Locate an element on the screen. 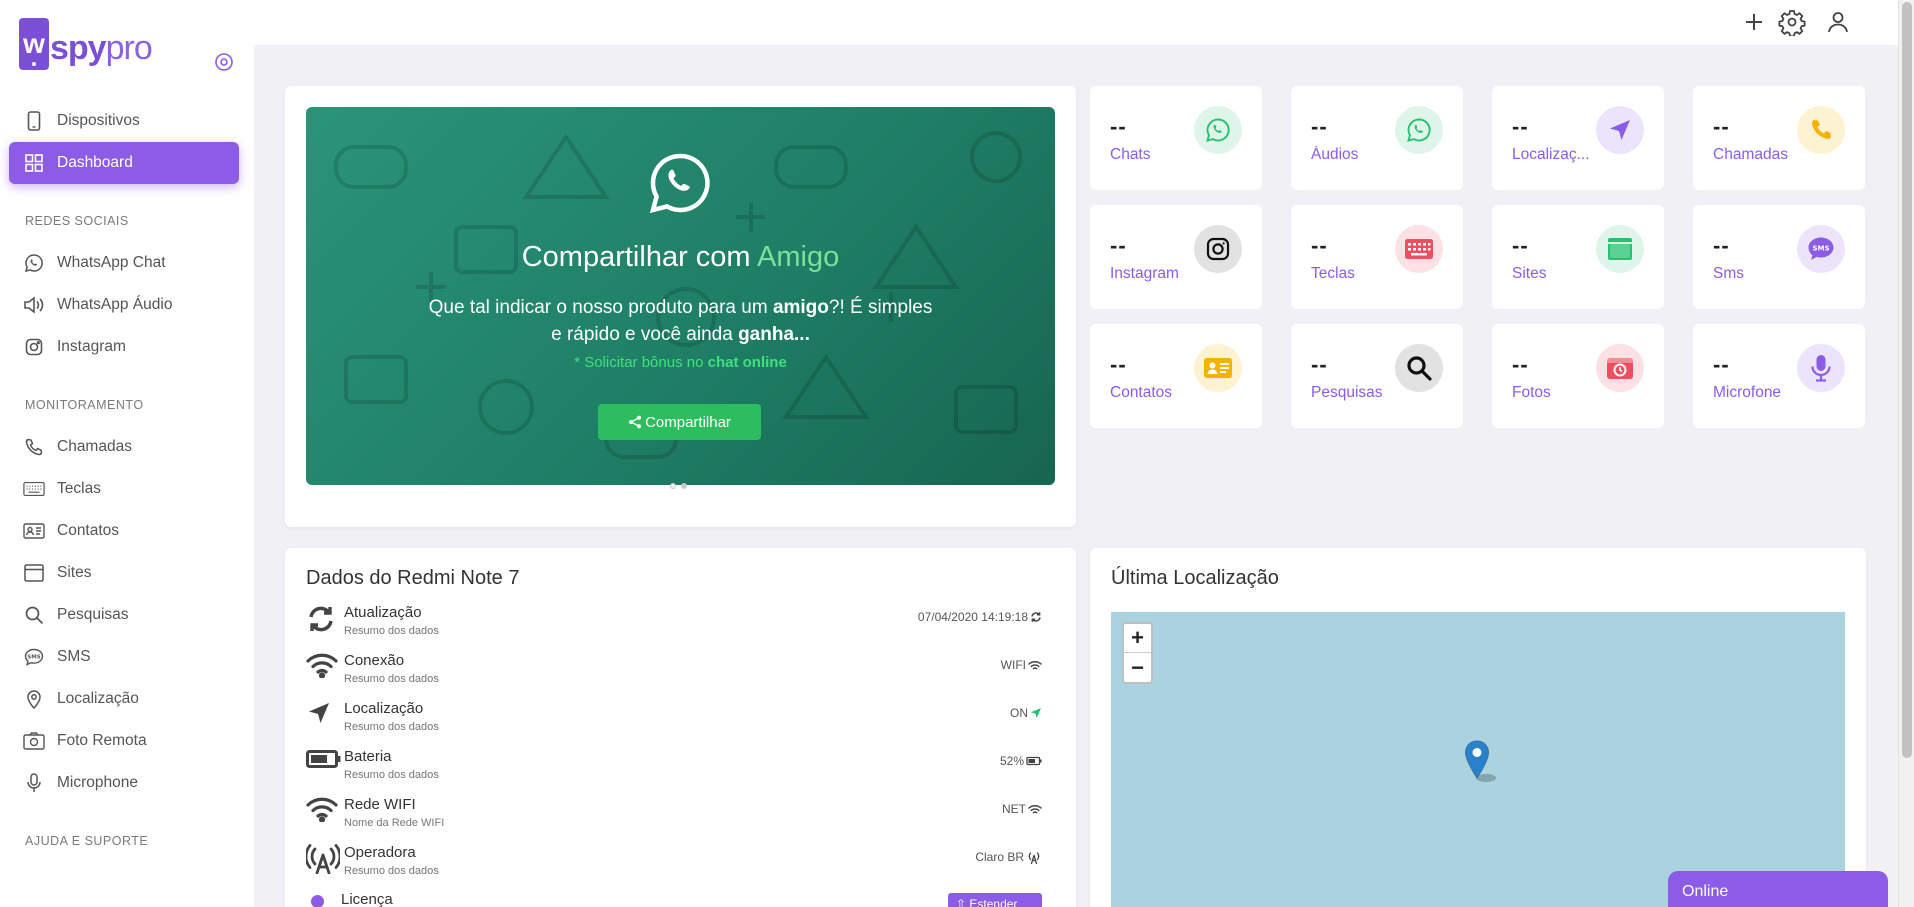 The width and height of the screenshot is (1914, 907). stat-label: Fotos is located at coordinates (1531, 392).